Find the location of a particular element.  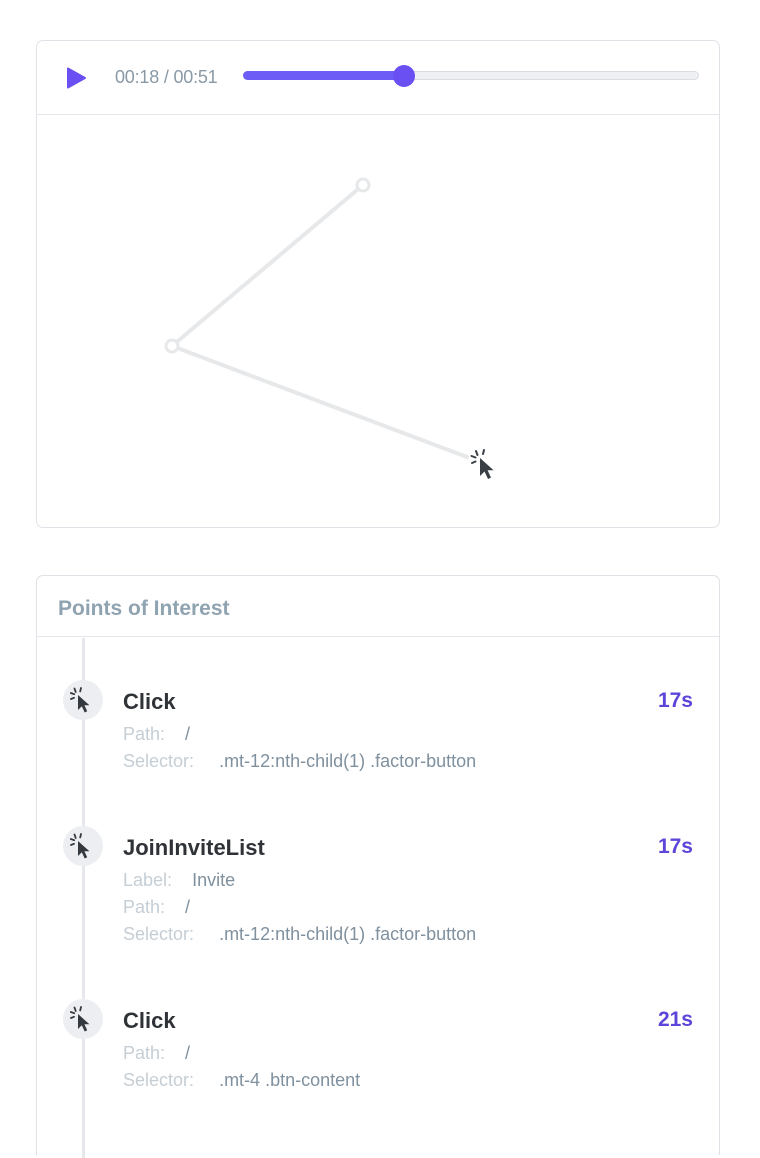

progress-thumb is located at coordinates (404, 76).